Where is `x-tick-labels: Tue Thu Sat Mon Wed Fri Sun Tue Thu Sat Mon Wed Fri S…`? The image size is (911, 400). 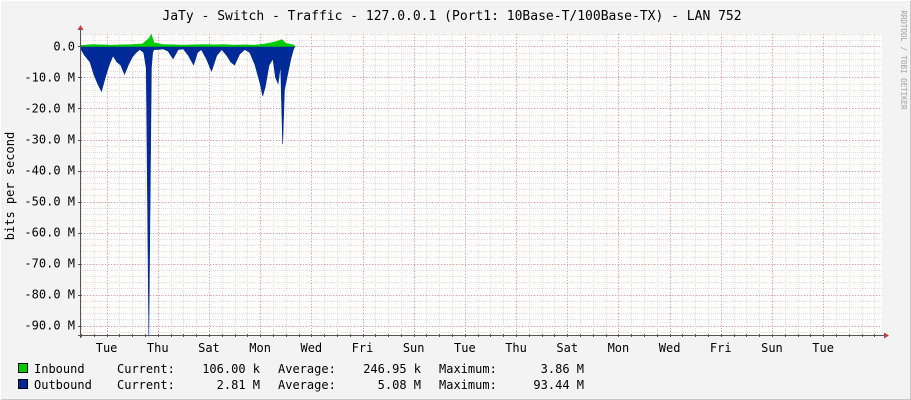
x-tick-labels: Tue Thu Sat Mon Wed Fri Sun Tue Thu Sat Mon Wed Fri S… is located at coordinates (465, 348).